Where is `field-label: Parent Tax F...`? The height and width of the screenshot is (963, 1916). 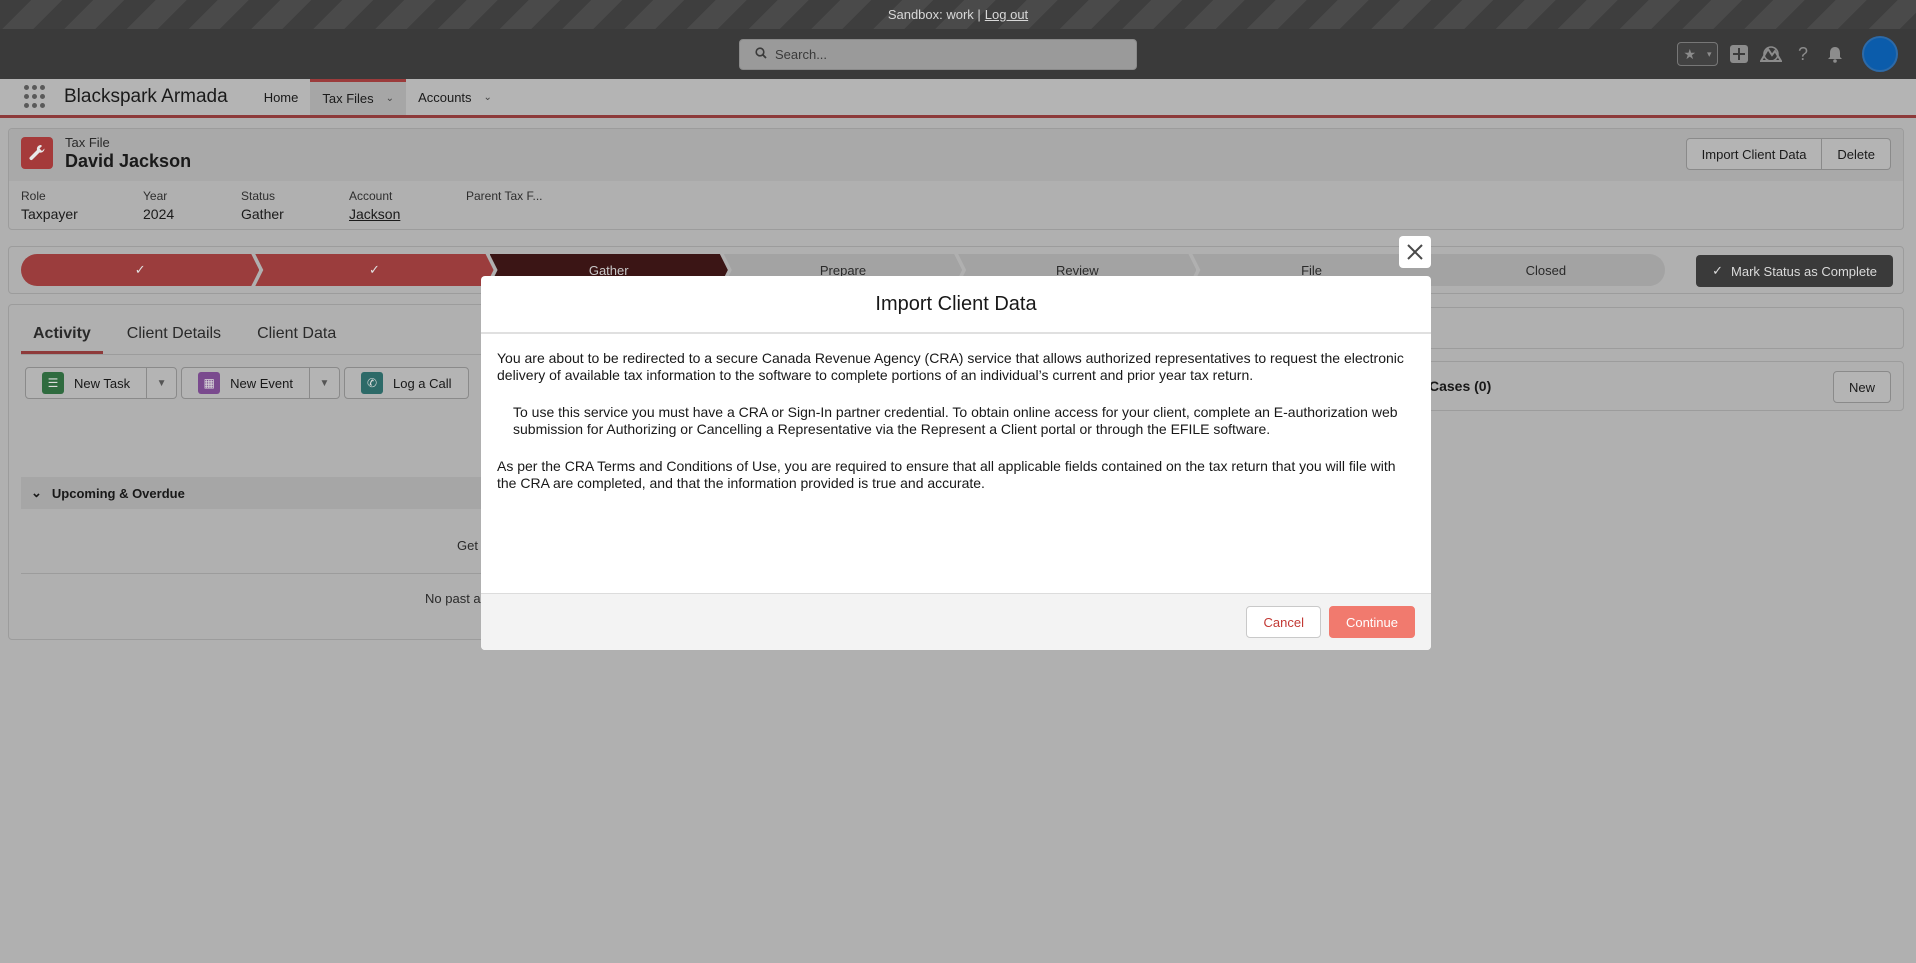 field-label: Parent Tax F... is located at coordinates (504, 196).